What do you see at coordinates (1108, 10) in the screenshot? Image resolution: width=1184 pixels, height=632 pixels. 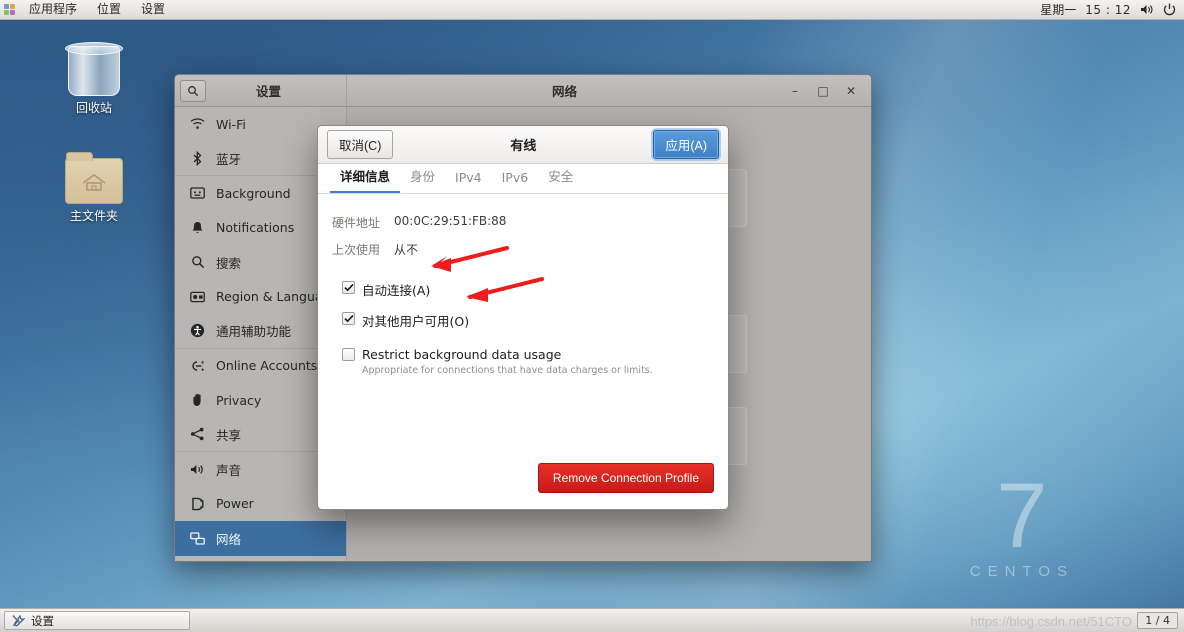 I see `panel-clock: 15 : 12` at bounding box center [1108, 10].